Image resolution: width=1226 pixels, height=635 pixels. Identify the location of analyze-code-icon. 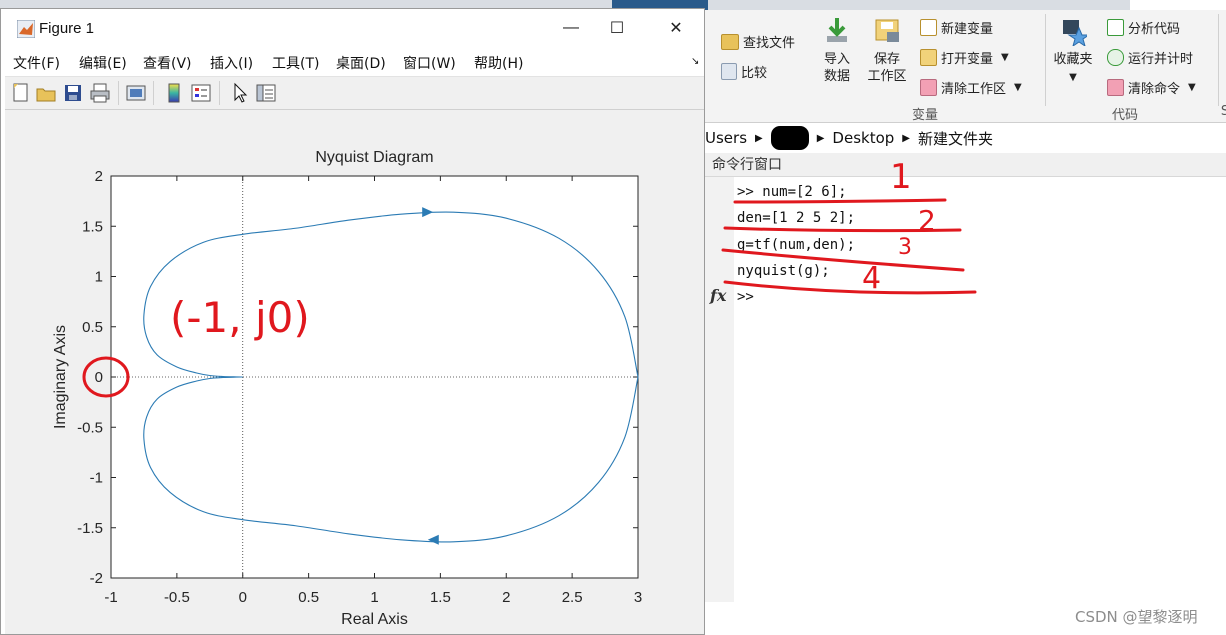
(1115, 27).